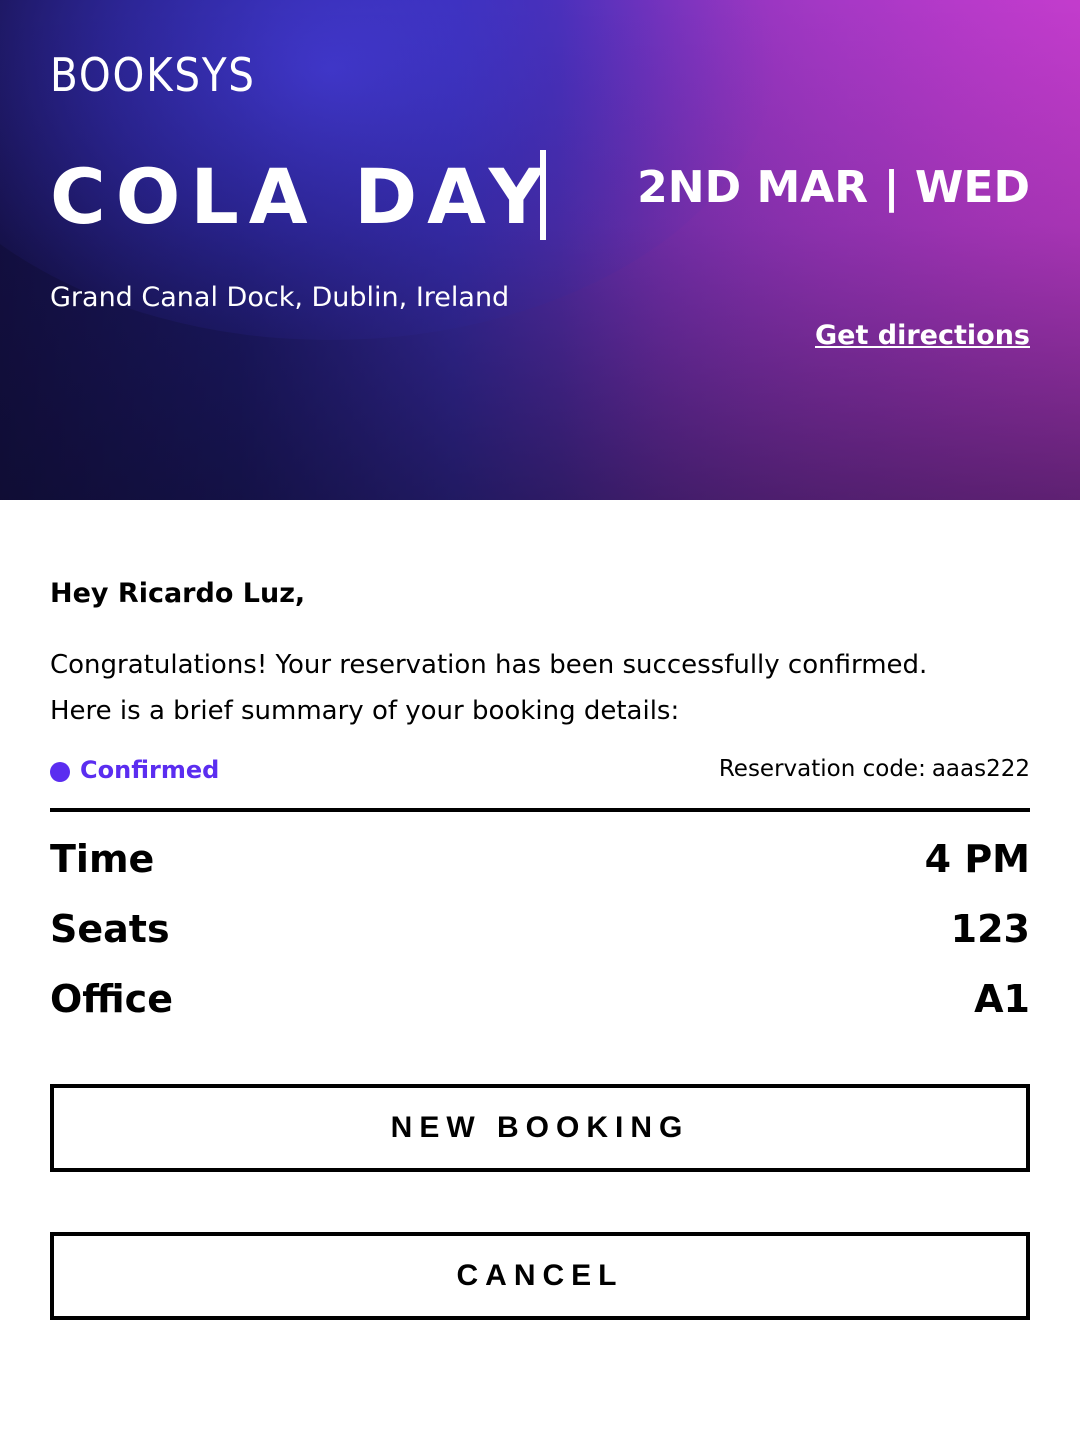  What do you see at coordinates (178, 593) in the screenshot?
I see `greeting: Hey Ricardo Luz,` at bounding box center [178, 593].